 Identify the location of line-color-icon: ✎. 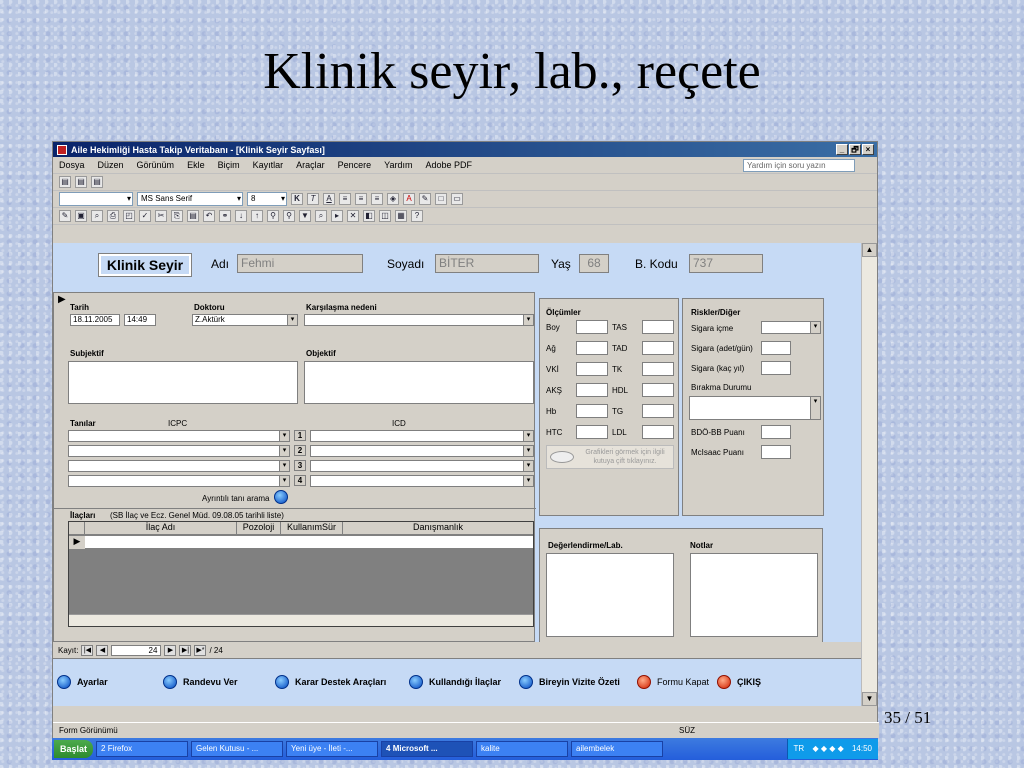
(425, 199).